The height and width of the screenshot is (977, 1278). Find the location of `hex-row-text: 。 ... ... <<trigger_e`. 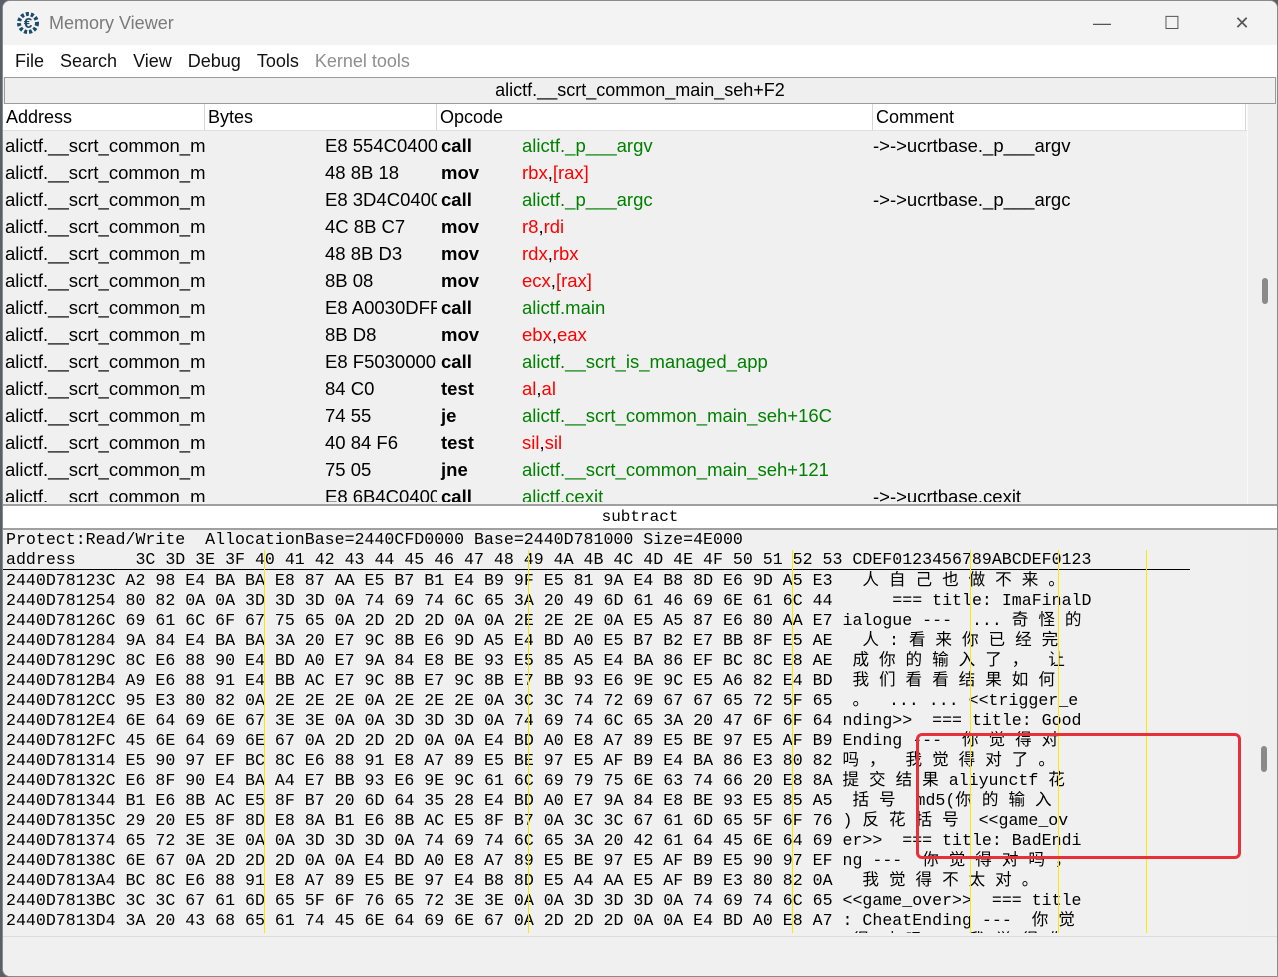

hex-row-text: 。 ... ... <<trigger_e is located at coordinates (960, 700).